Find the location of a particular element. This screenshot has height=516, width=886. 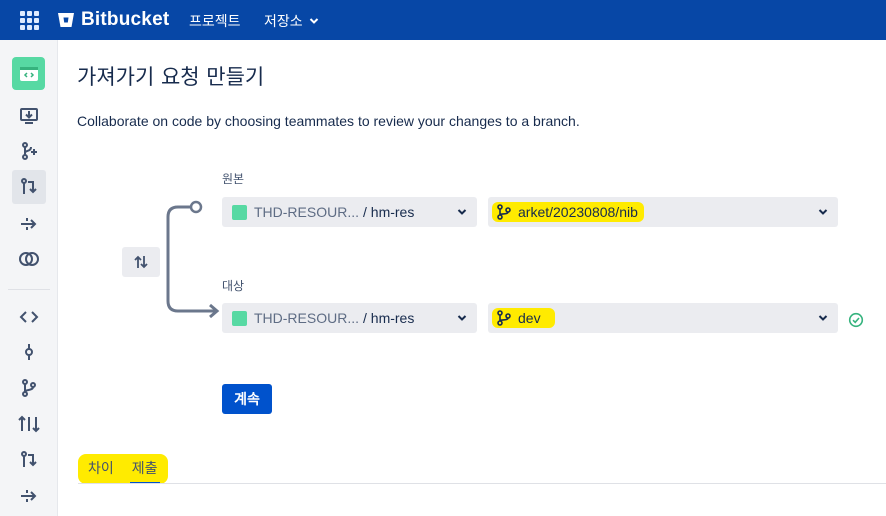

source-branch-select: arket/20230808/nib is located at coordinates (663, 212).